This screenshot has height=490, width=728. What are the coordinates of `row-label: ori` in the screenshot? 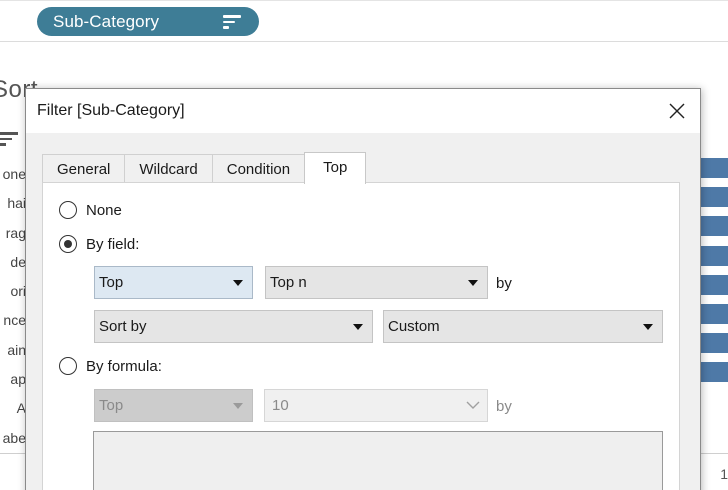 It's located at (18, 291).